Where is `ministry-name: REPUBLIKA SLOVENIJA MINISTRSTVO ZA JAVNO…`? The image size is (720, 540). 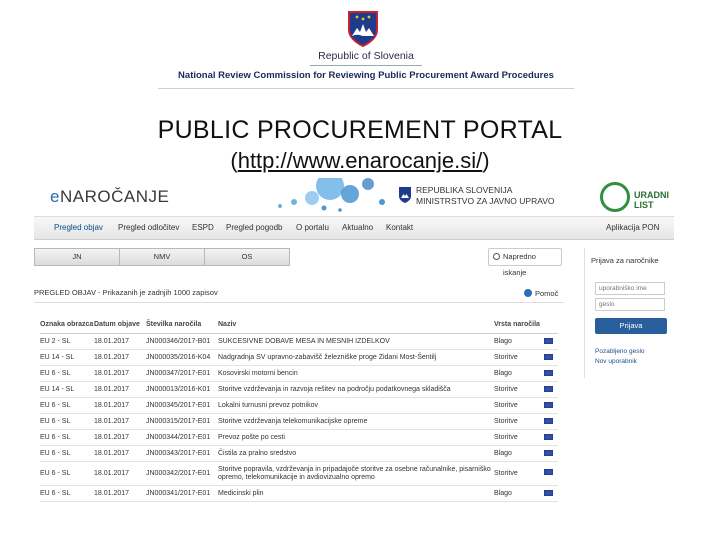 ministry-name: REPUBLIKA SLOVENIJA MINISTRSTVO ZA JAVNO… is located at coordinates (485, 196).